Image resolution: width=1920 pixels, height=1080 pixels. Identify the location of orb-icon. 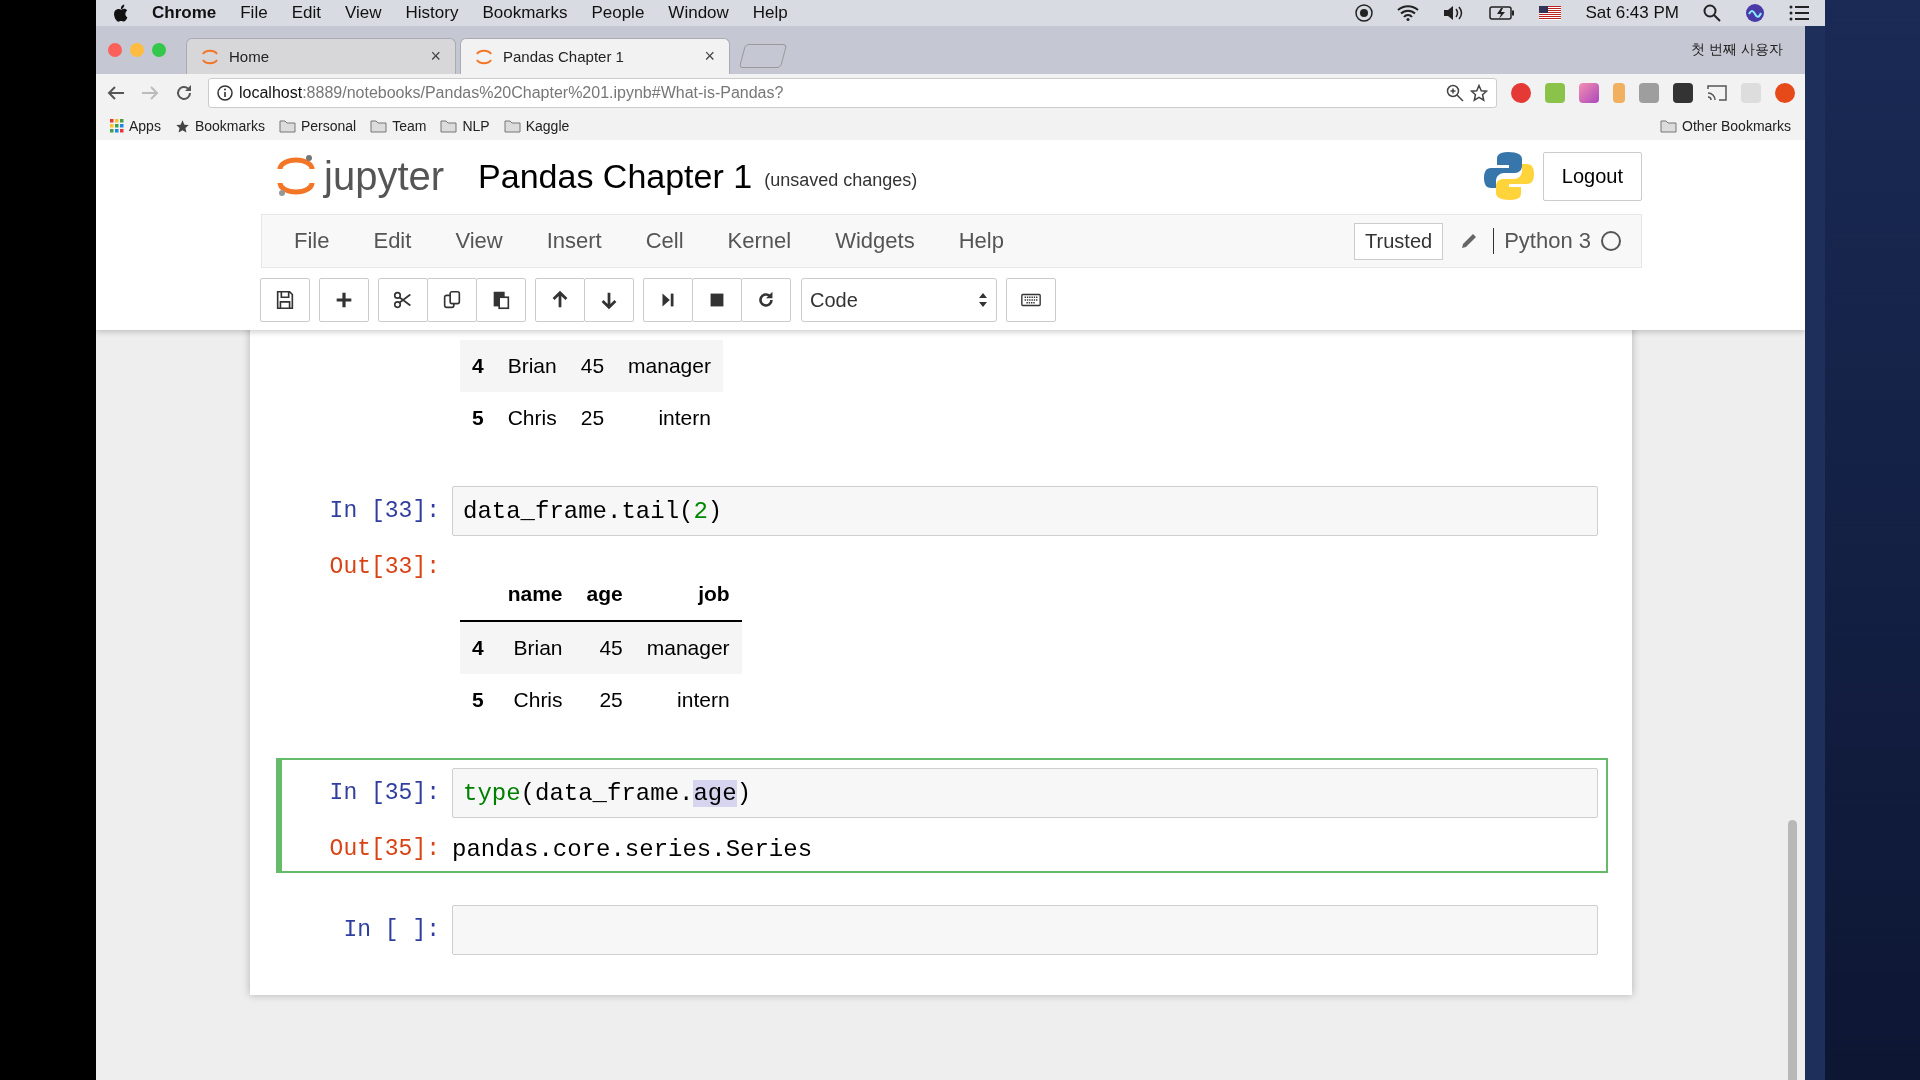
(1755, 13).